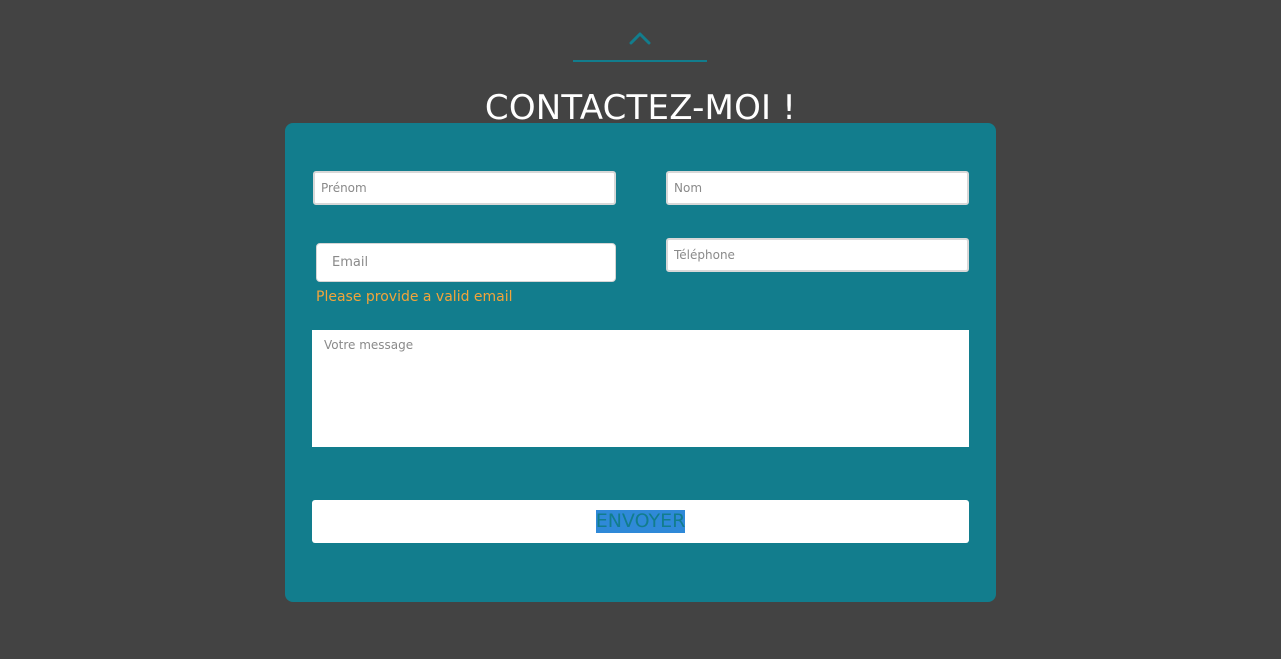  Describe the element at coordinates (640, 61) in the screenshot. I see `title-underline` at that location.